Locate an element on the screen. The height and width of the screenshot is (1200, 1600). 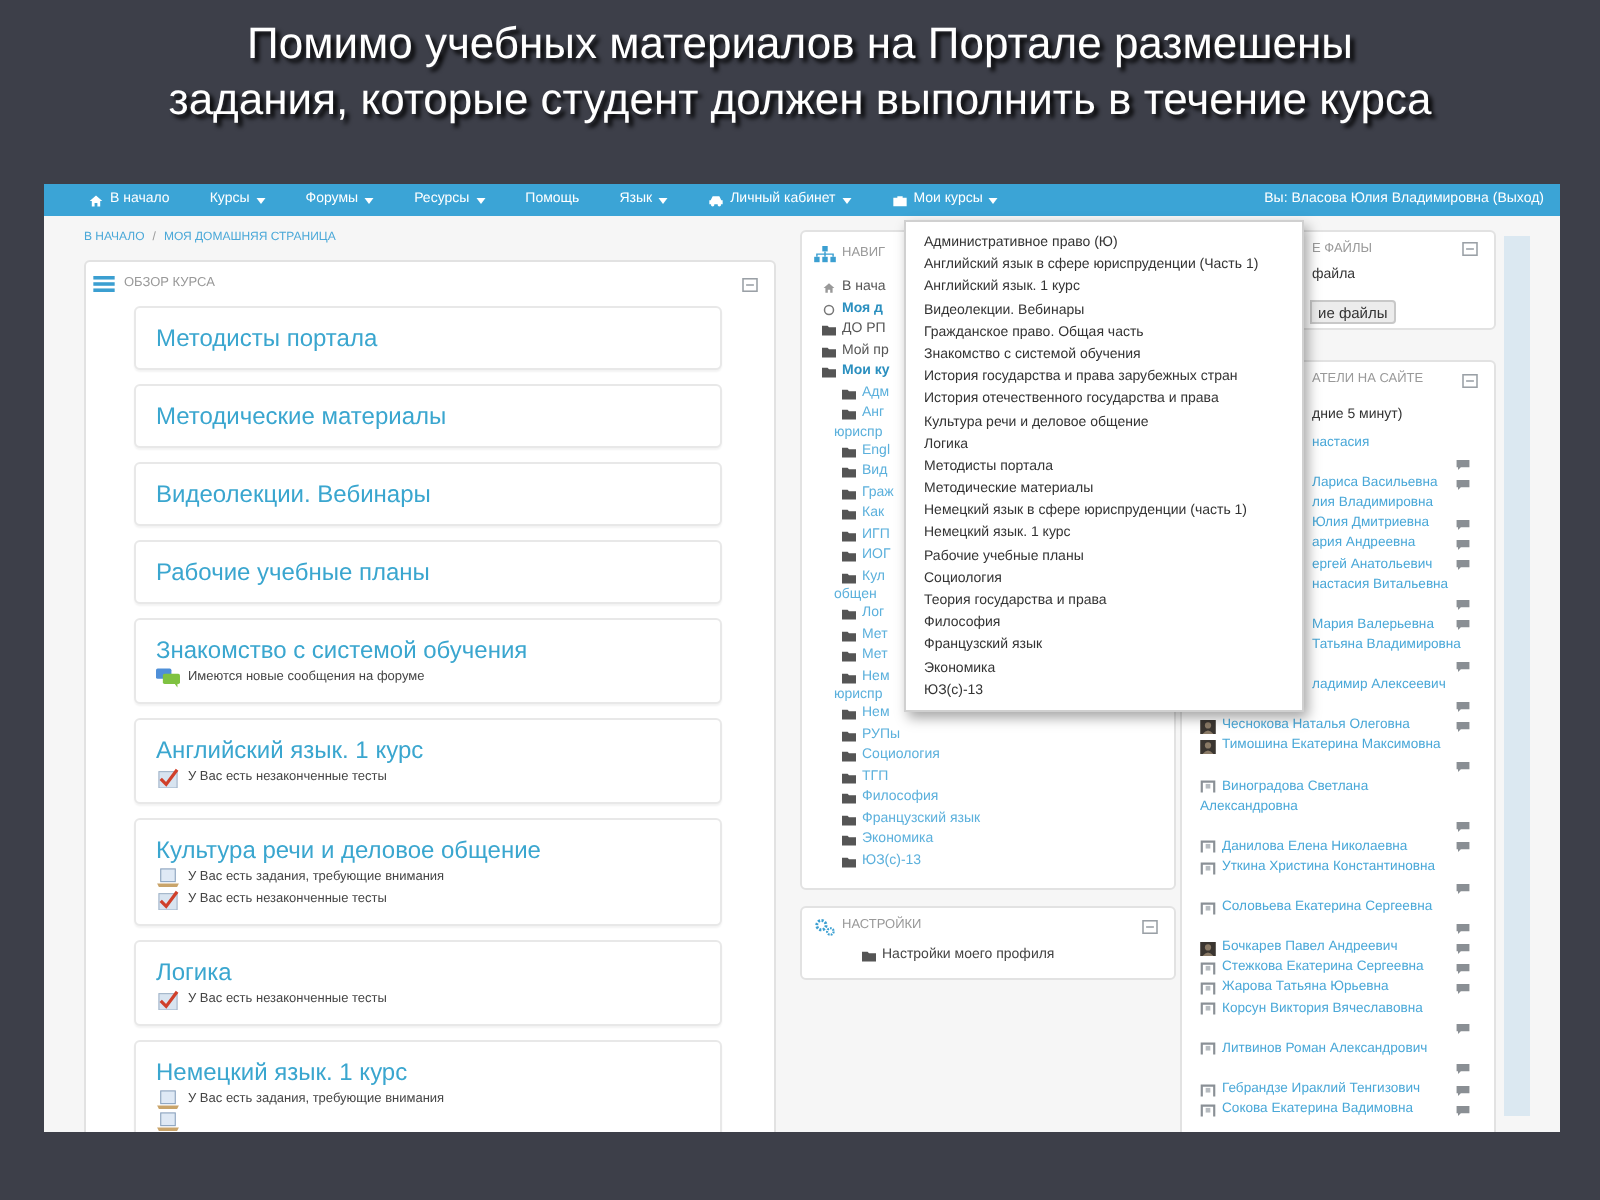
slide-title: Помимо учебных материалов на Портале размешены задания, которые студент должен выполнить в течение курса is located at coordinates (800, 72).